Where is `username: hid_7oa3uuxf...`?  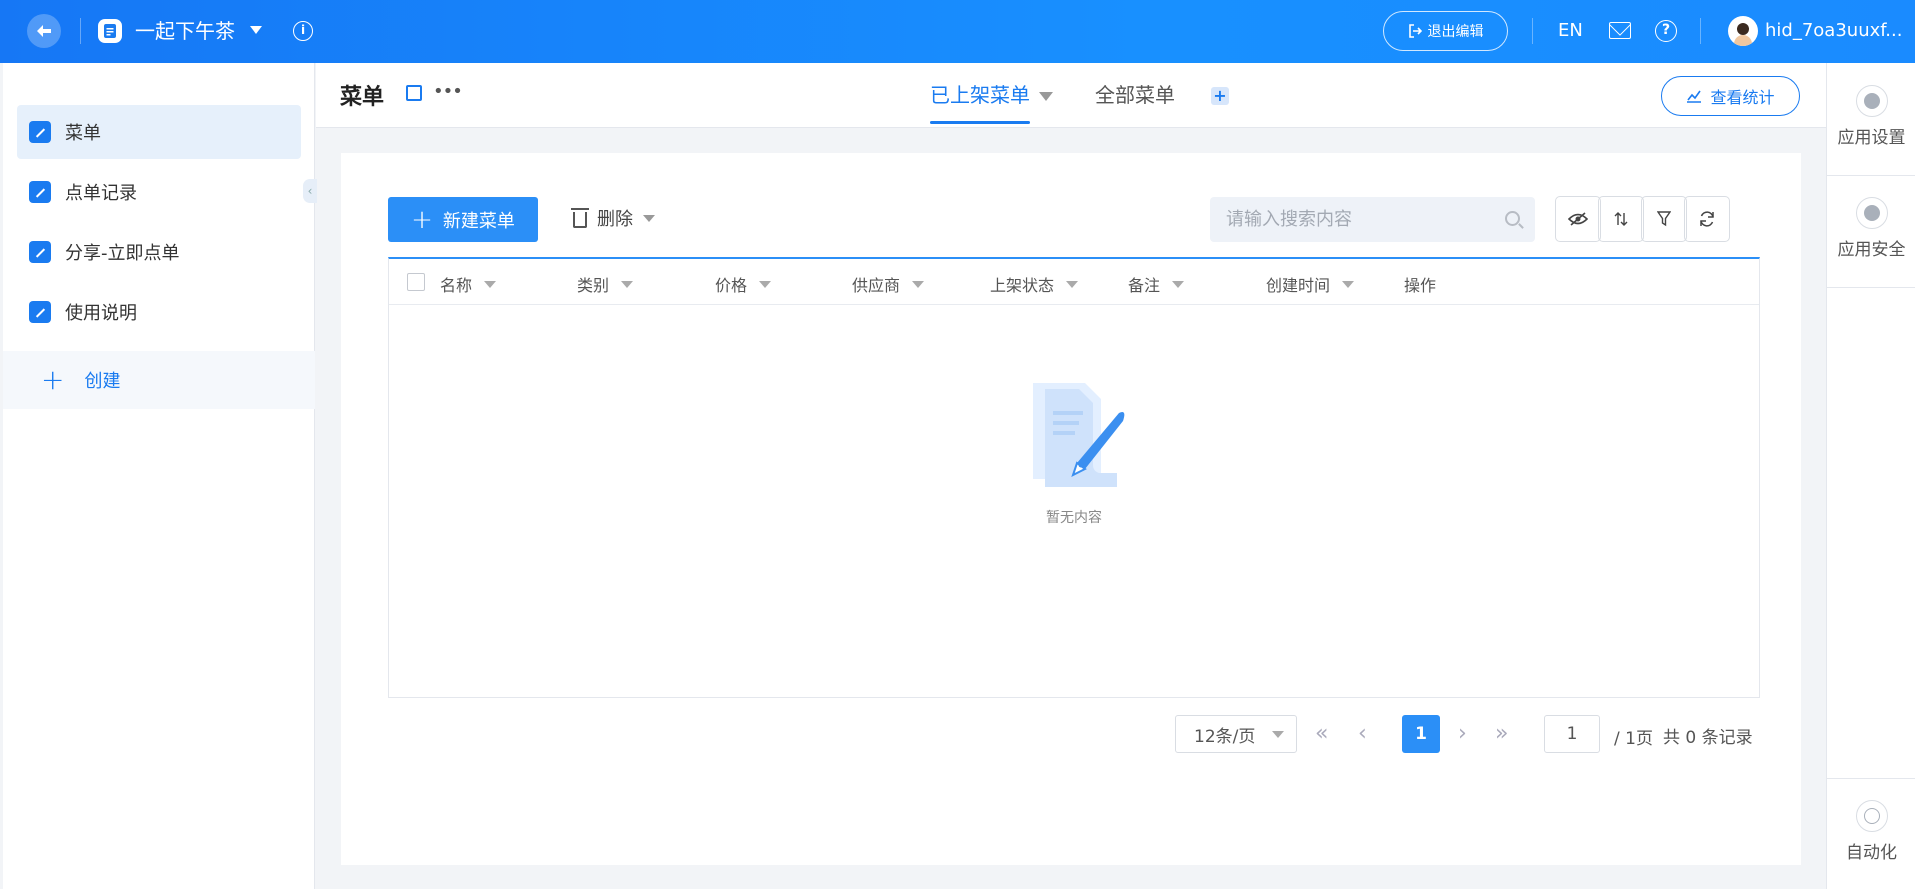
username: hid_7oa3uuxf... is located at coordinates (1835, 31).